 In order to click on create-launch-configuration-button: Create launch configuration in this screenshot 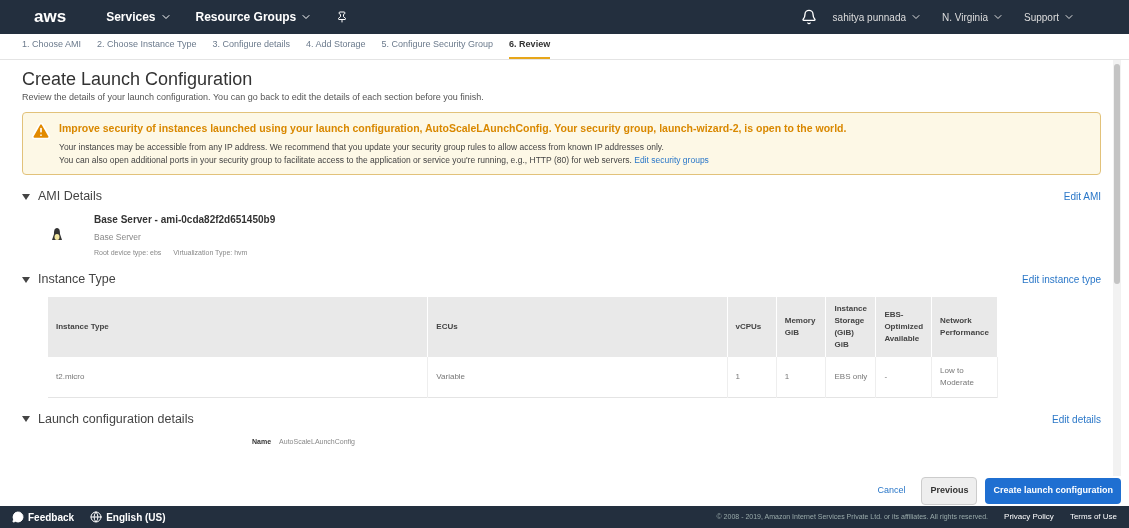, I will do `click(1053, 491)`.